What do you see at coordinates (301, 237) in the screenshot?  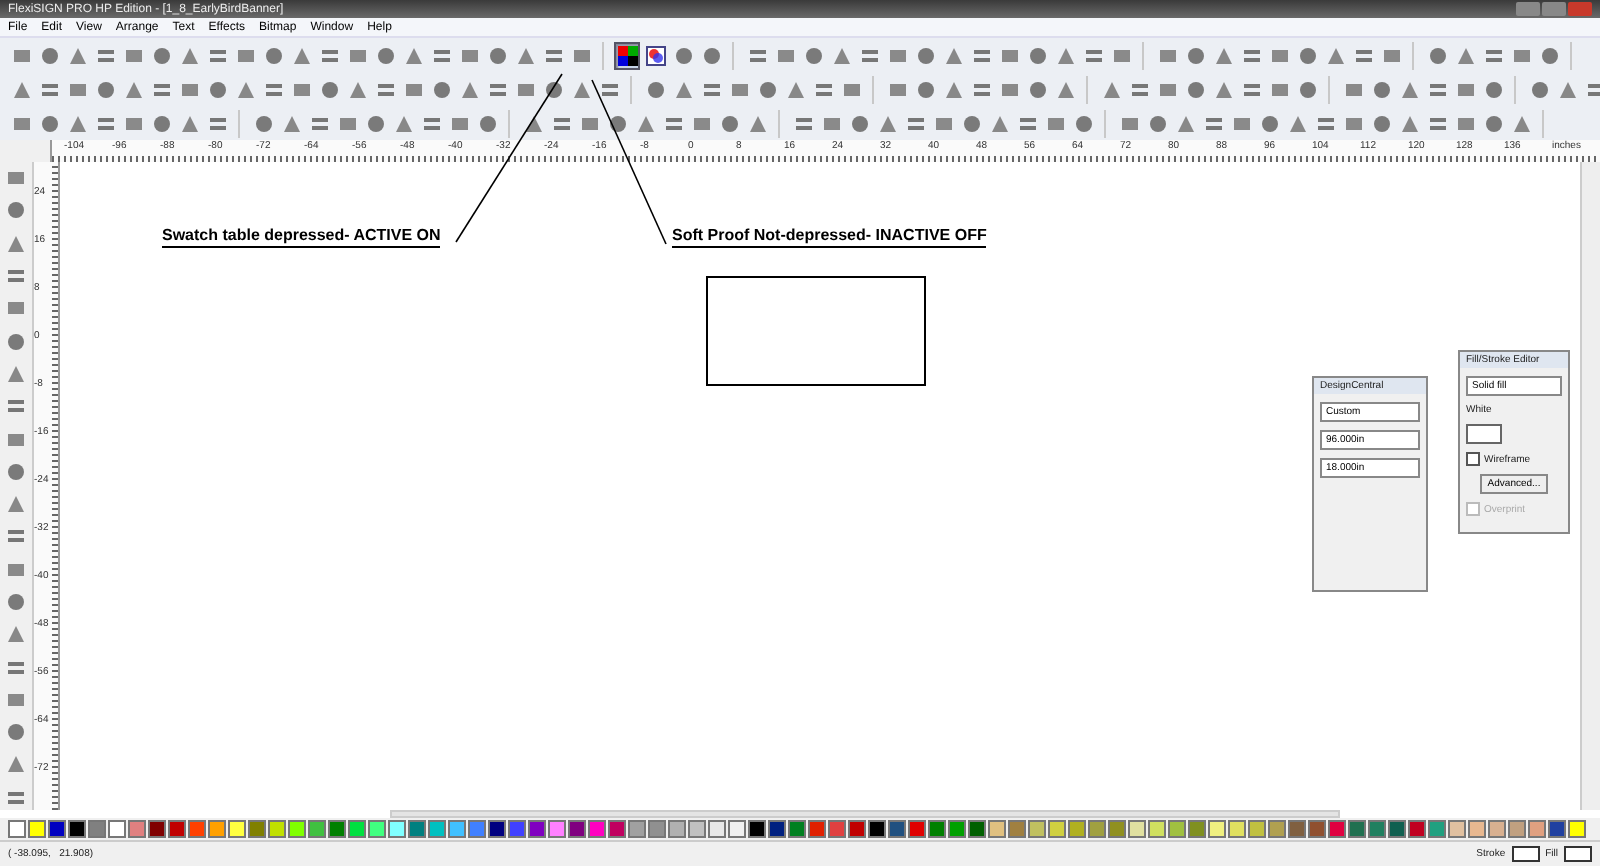 I see `annotation-text: Swatch table depressed- ACTIVE ON` at bounding box center [301, 237].